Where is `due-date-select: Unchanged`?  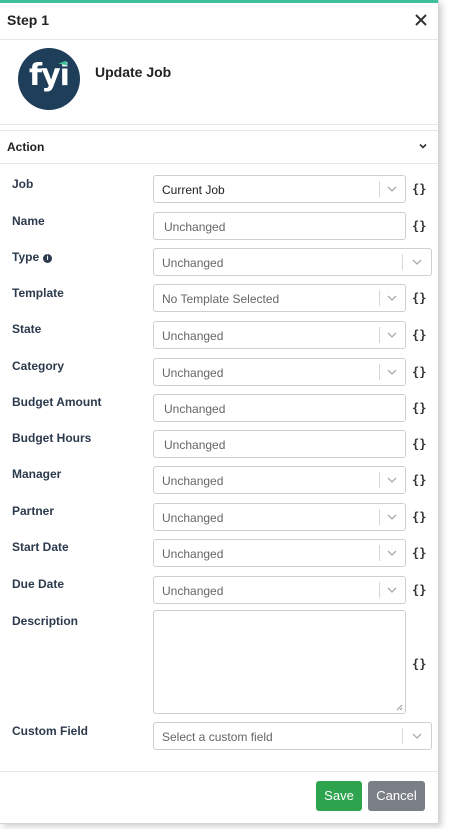 due-date-select: Unchanged is located at coordinates (279, 590).